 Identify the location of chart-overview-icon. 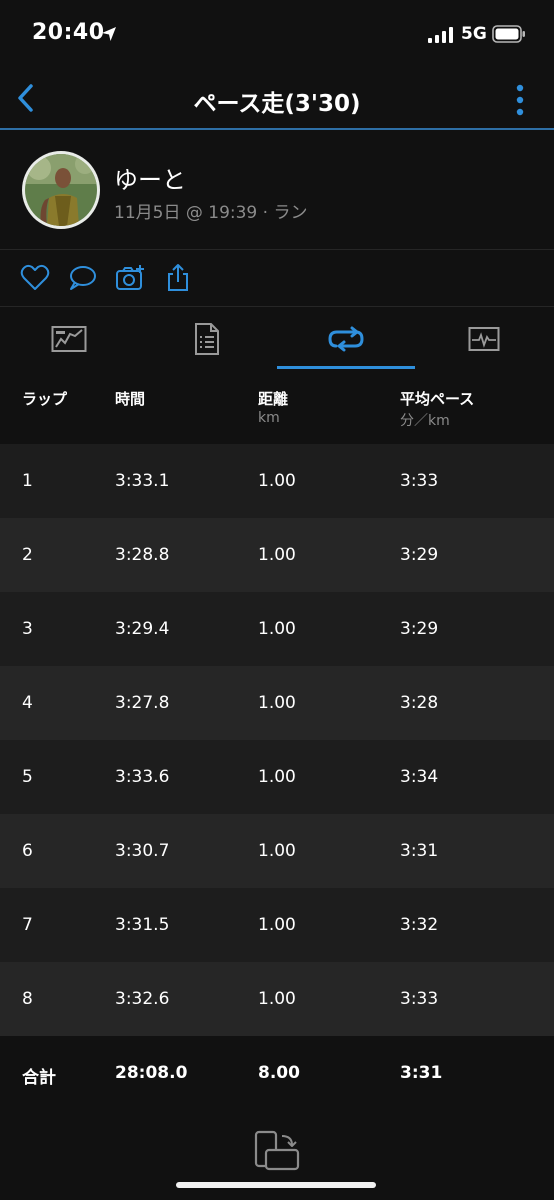
(69, 339).